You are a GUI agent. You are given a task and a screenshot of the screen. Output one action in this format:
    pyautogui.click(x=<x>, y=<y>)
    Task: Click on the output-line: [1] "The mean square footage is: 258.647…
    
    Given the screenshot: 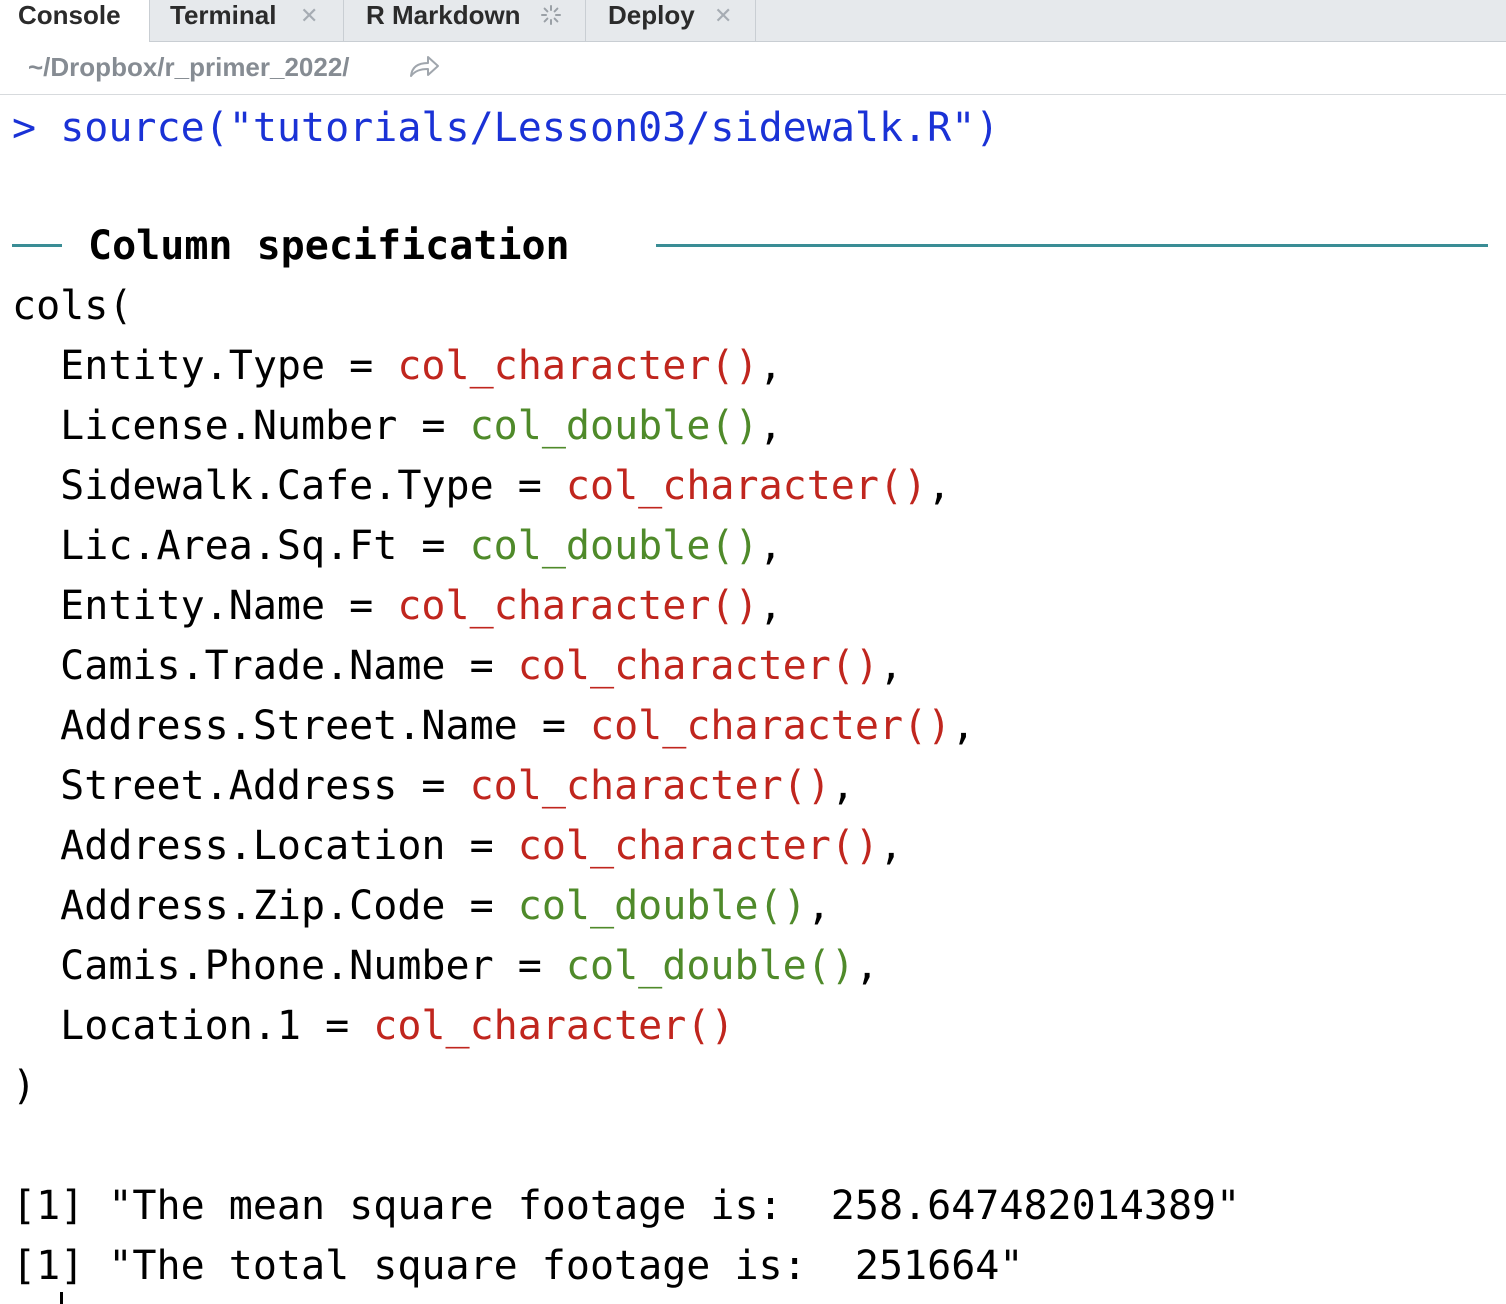 What is the action you would take?
    pyautogui.click(x=626, y=1206)
    